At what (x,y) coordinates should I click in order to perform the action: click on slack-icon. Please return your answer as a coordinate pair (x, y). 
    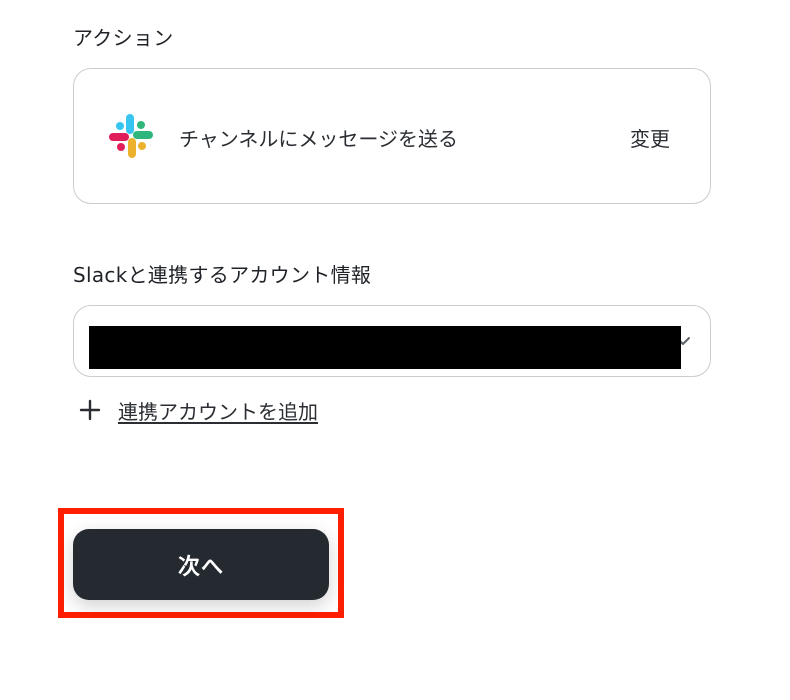
    Looking at the image, I should click on (131, 136).